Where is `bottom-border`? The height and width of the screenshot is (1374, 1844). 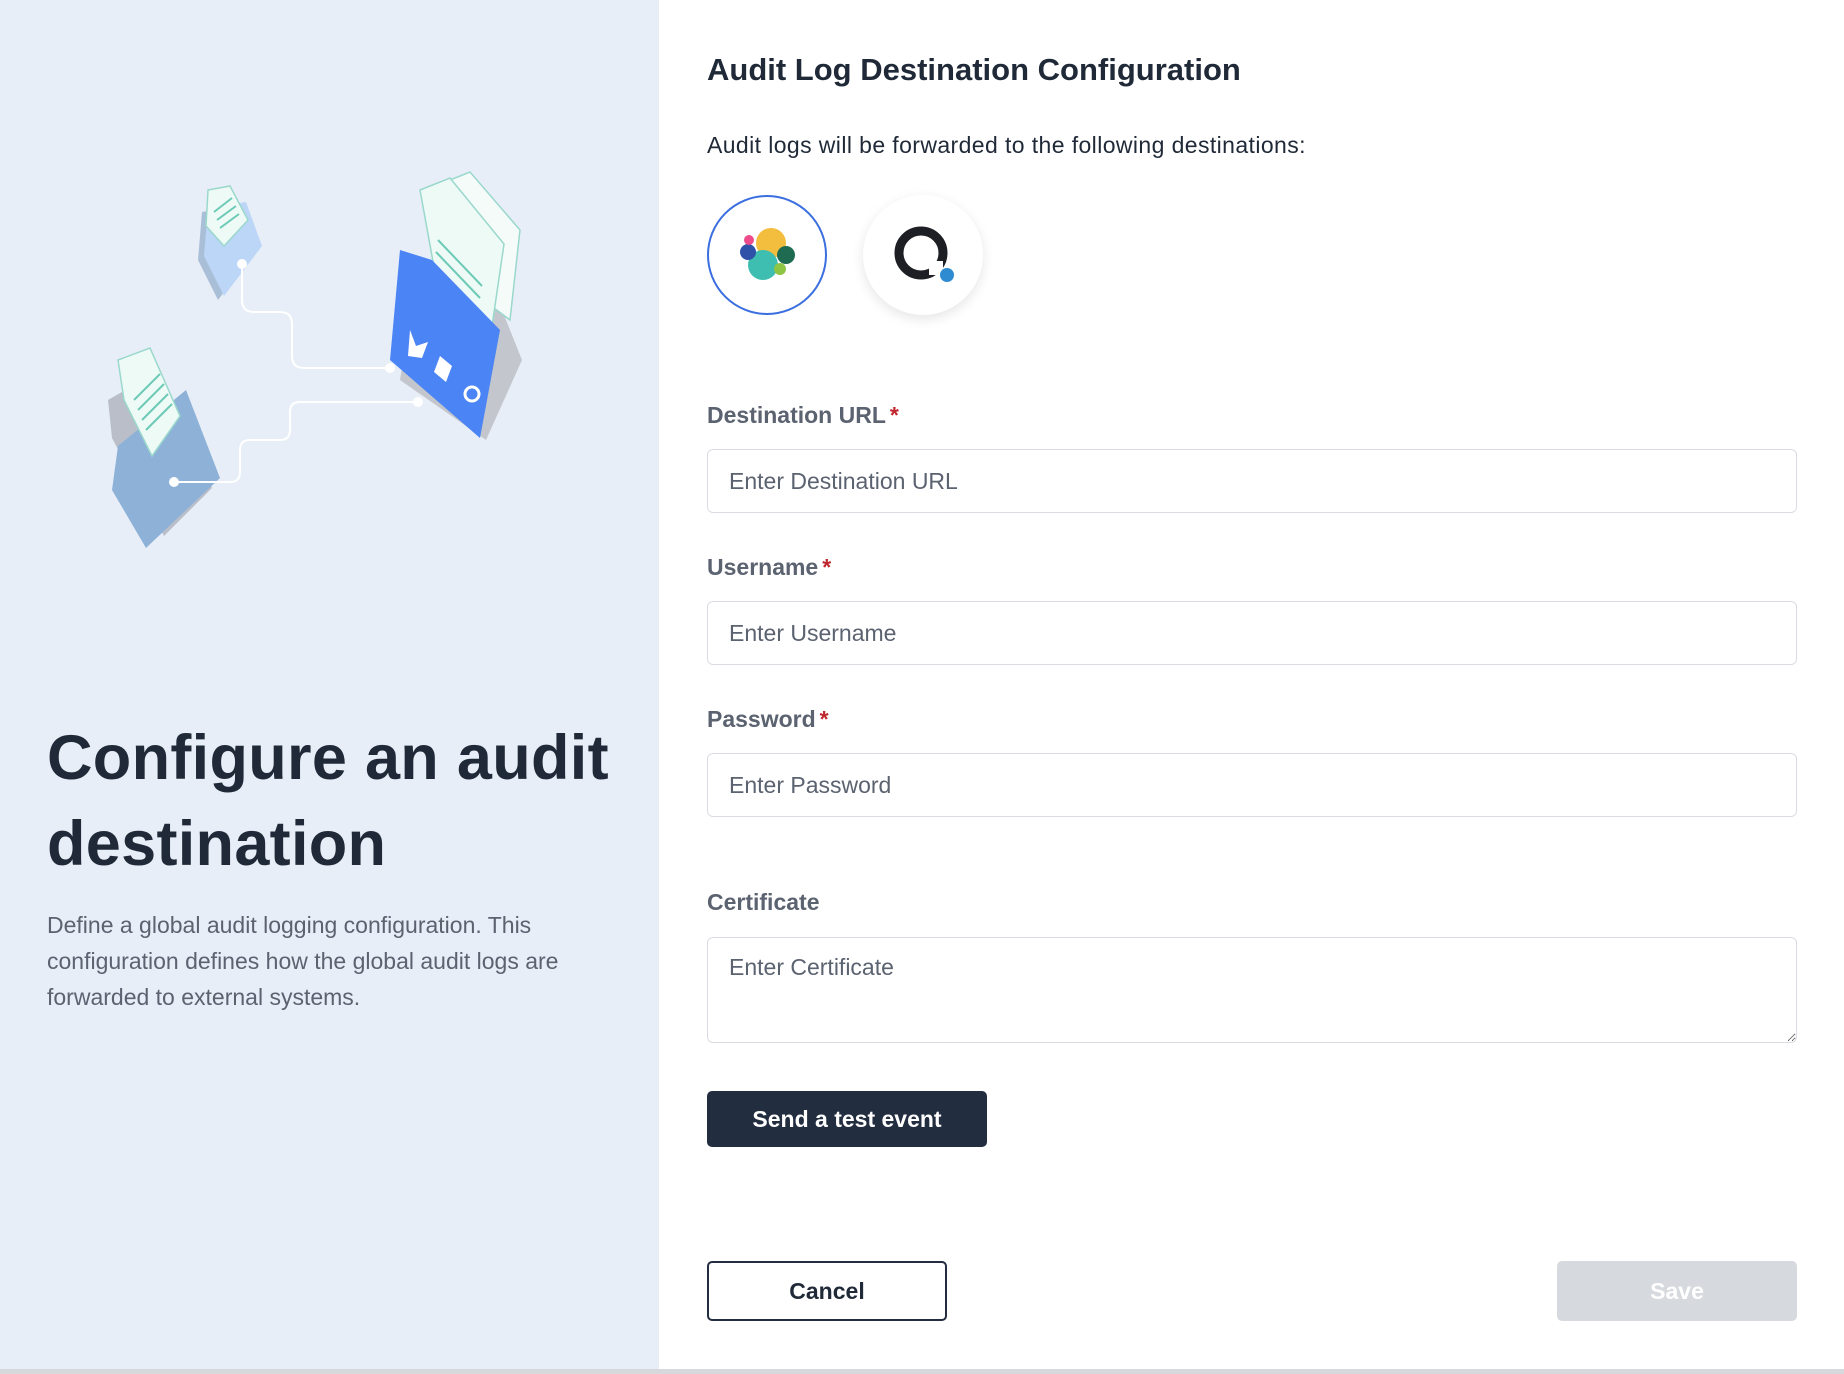 bottom-border is located at coordinates (922, 1371).